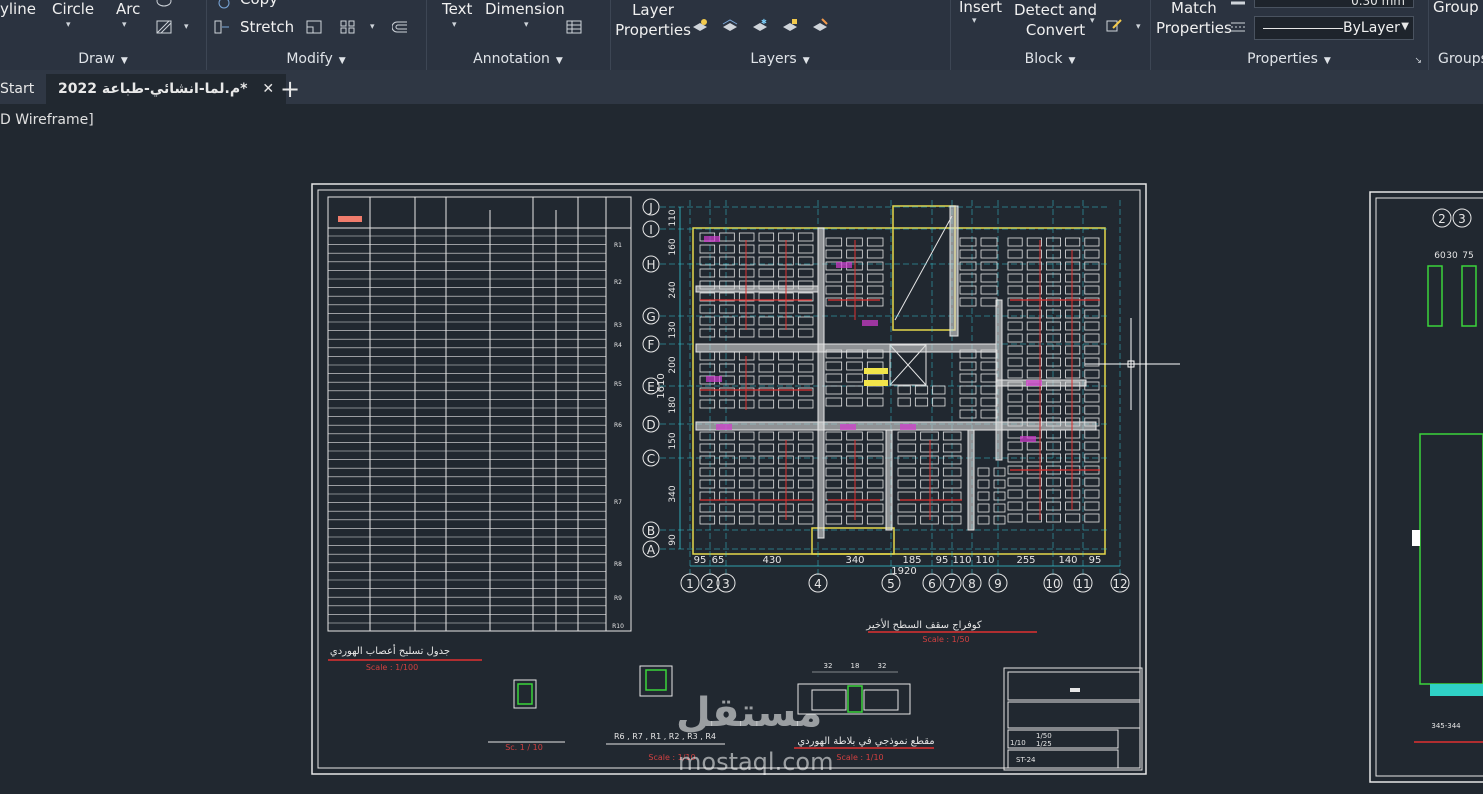  Describe the element at coordinates (222, 27) in the screenshot. I see `stretch-icon` at that location.